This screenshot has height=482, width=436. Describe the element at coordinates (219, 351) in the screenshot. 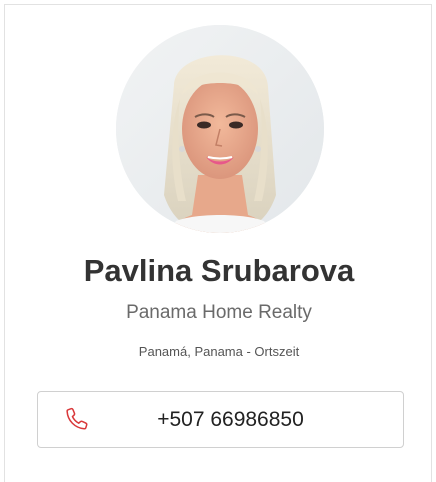

I see `agent-timezone: Panamá, Panama - Ortszeit` at that location.